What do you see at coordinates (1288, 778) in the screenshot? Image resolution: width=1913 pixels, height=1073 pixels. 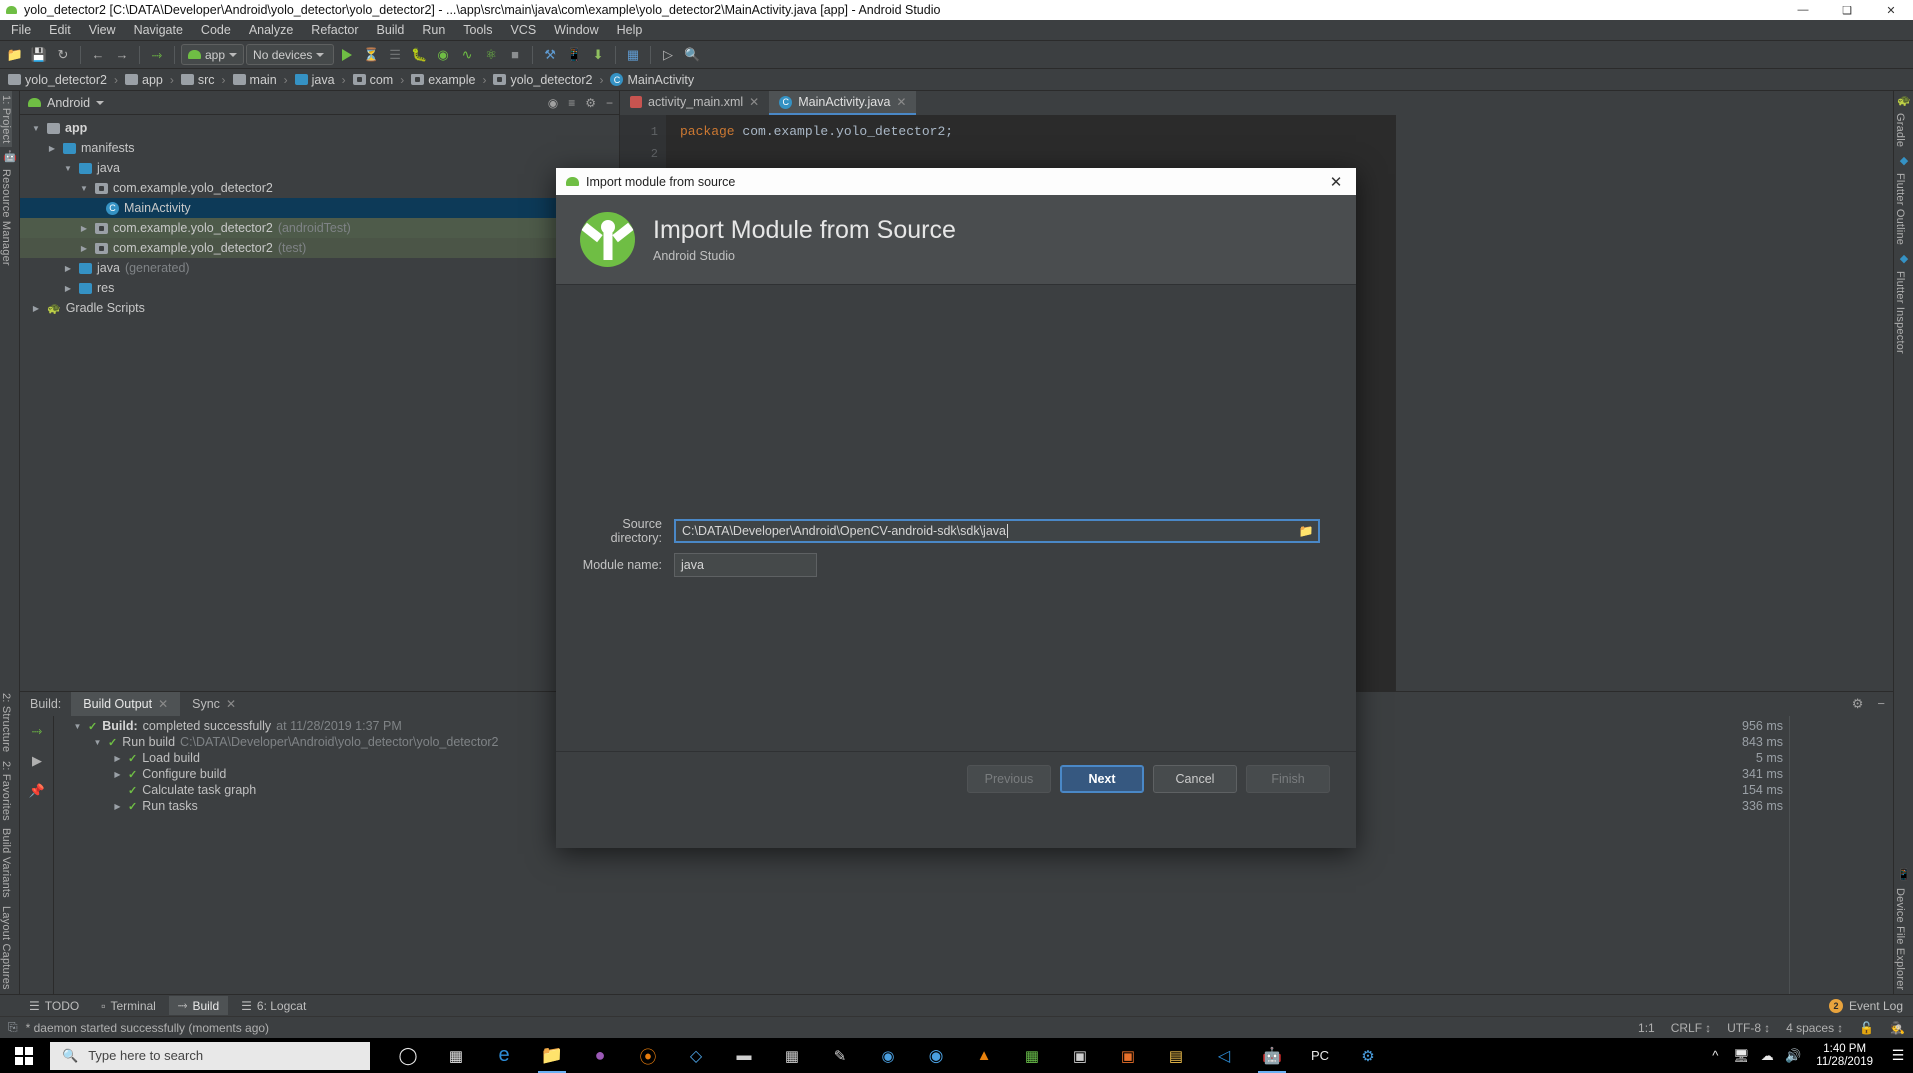 I see `finish-button: Finish` at bounding box center [1288, 778].